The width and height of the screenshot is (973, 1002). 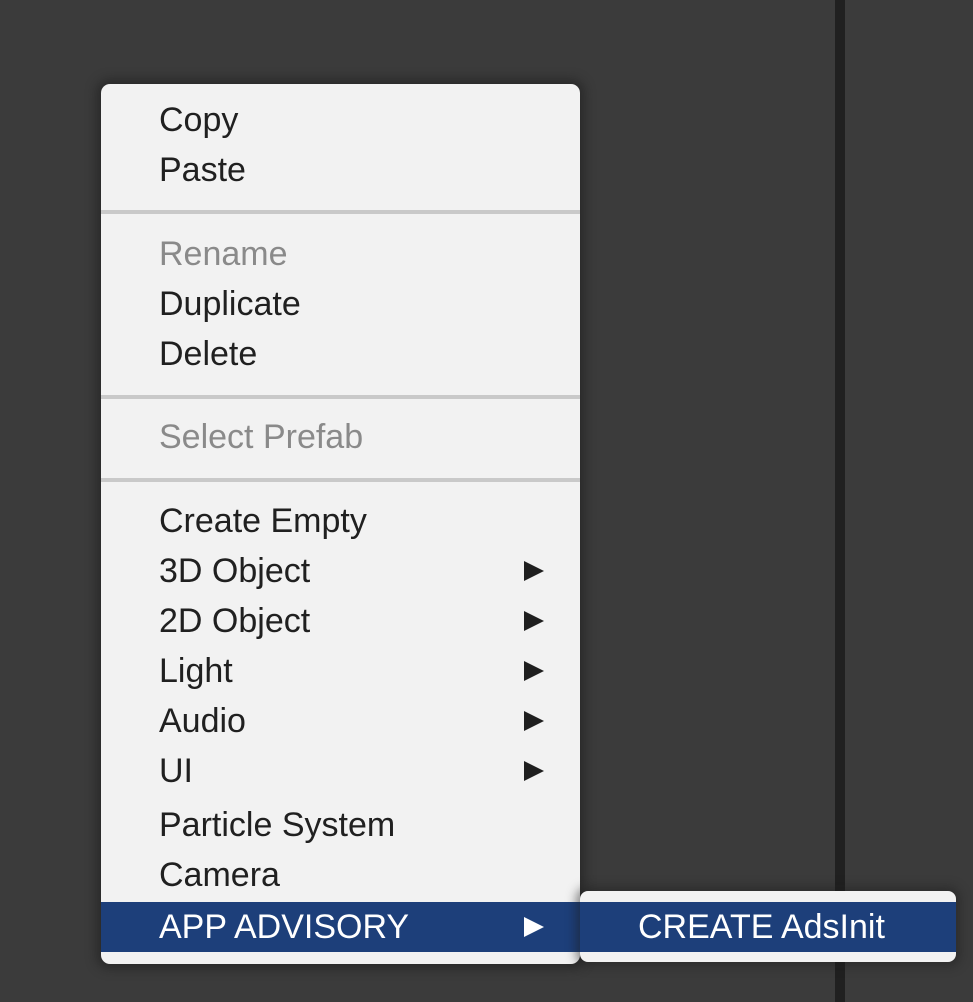 I want to click on menu-item-label: Duplicate, so click(x=230, y=304).